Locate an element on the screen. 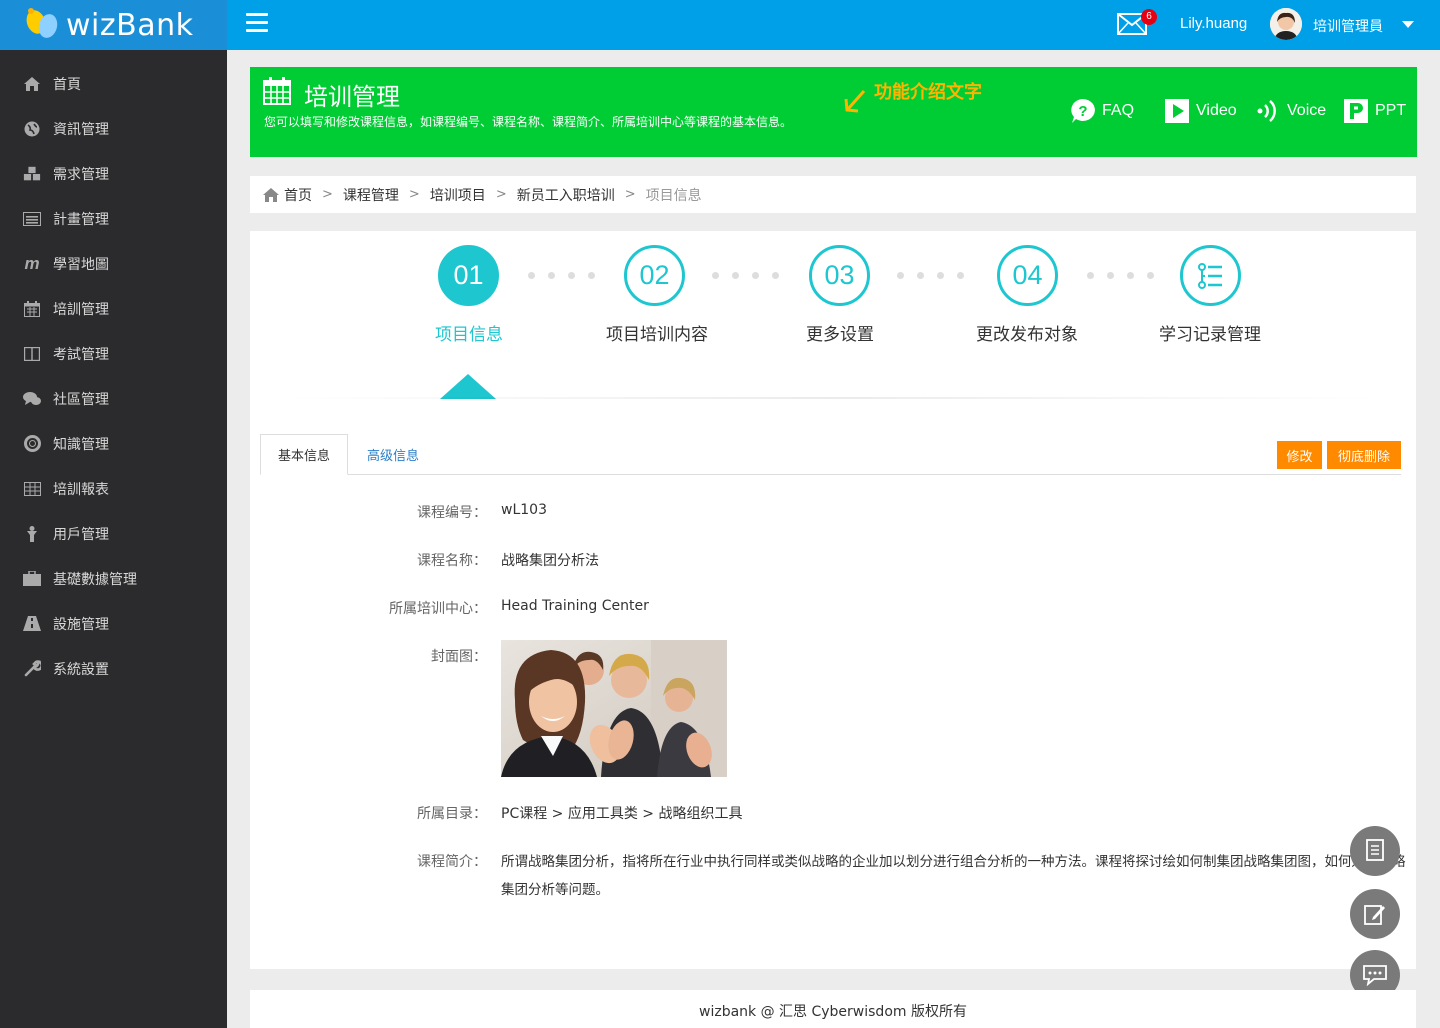 This screenshot has width=1440, height=1028. step-1-label: 项目信息 is located at coordinates (469, 332).